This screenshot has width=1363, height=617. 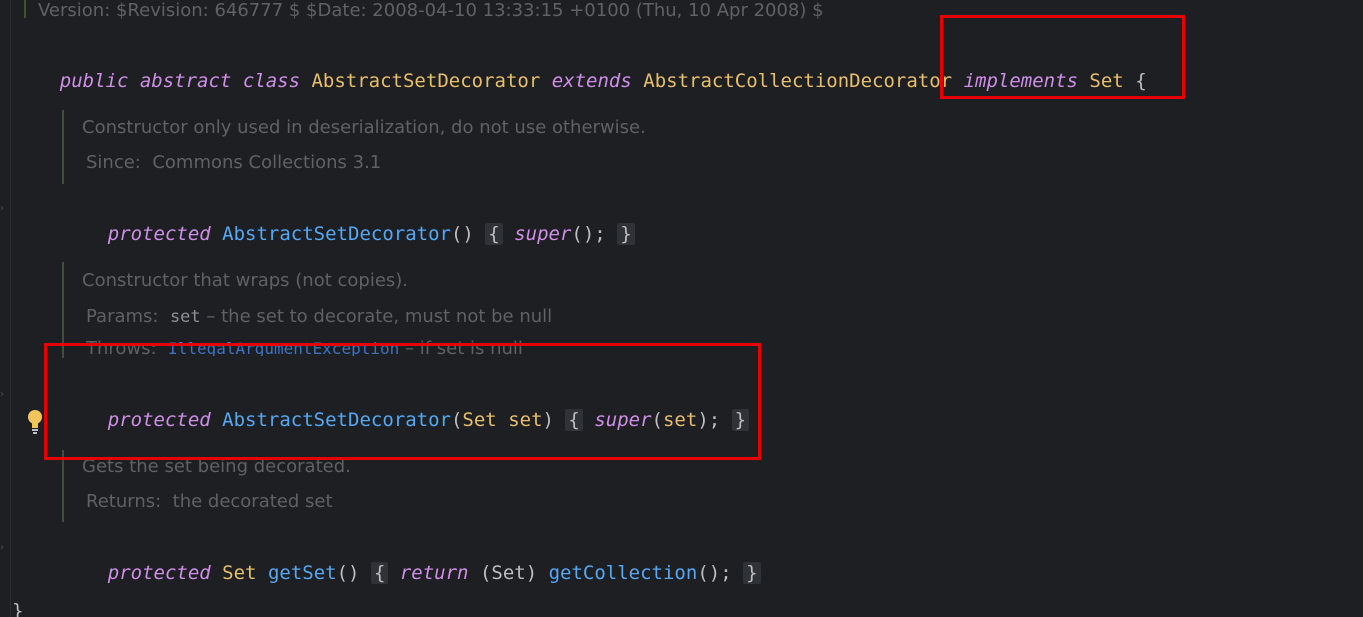 What do you see at coordinates (18, 608) in the screenshot?
I see `class-closing-brace: }` at bounding box center [18, 608].